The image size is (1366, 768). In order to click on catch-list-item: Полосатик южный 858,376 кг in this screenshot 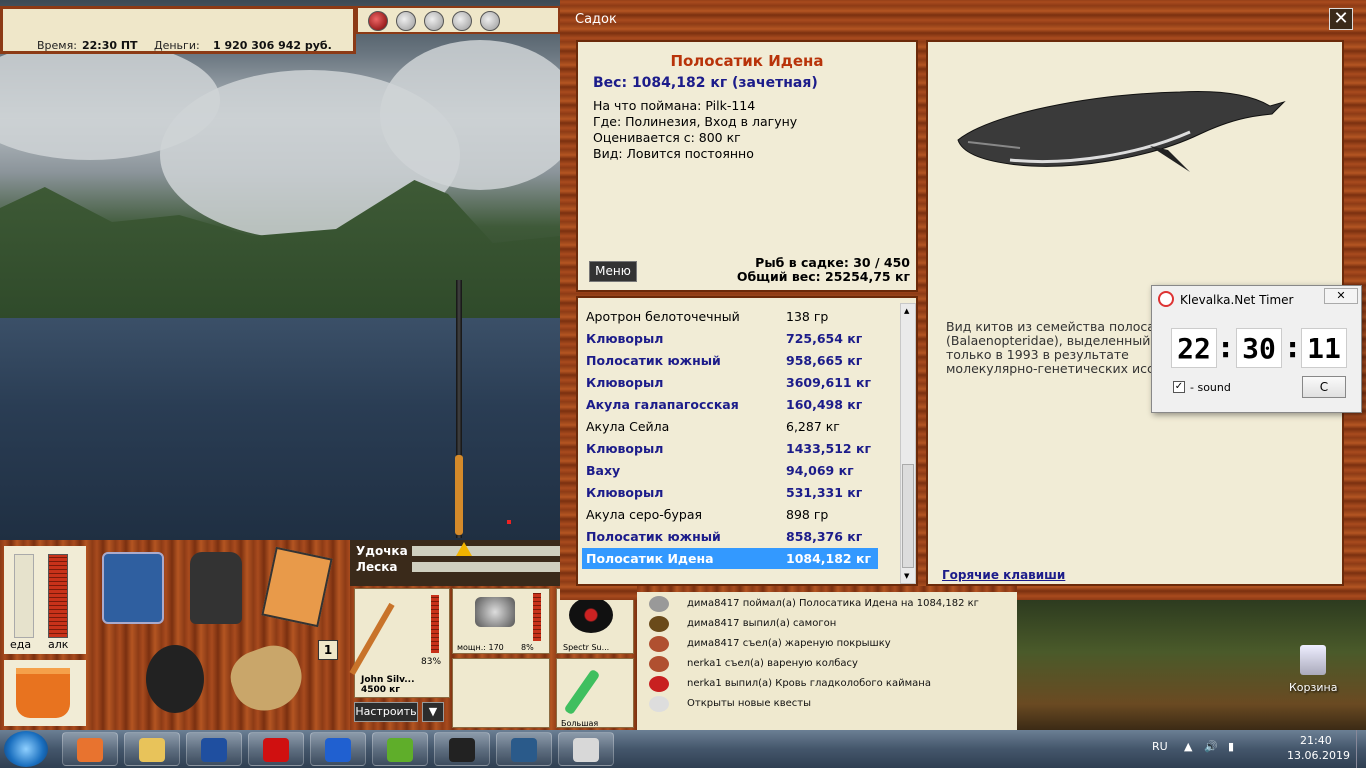, I will do `click(730, 536)`.